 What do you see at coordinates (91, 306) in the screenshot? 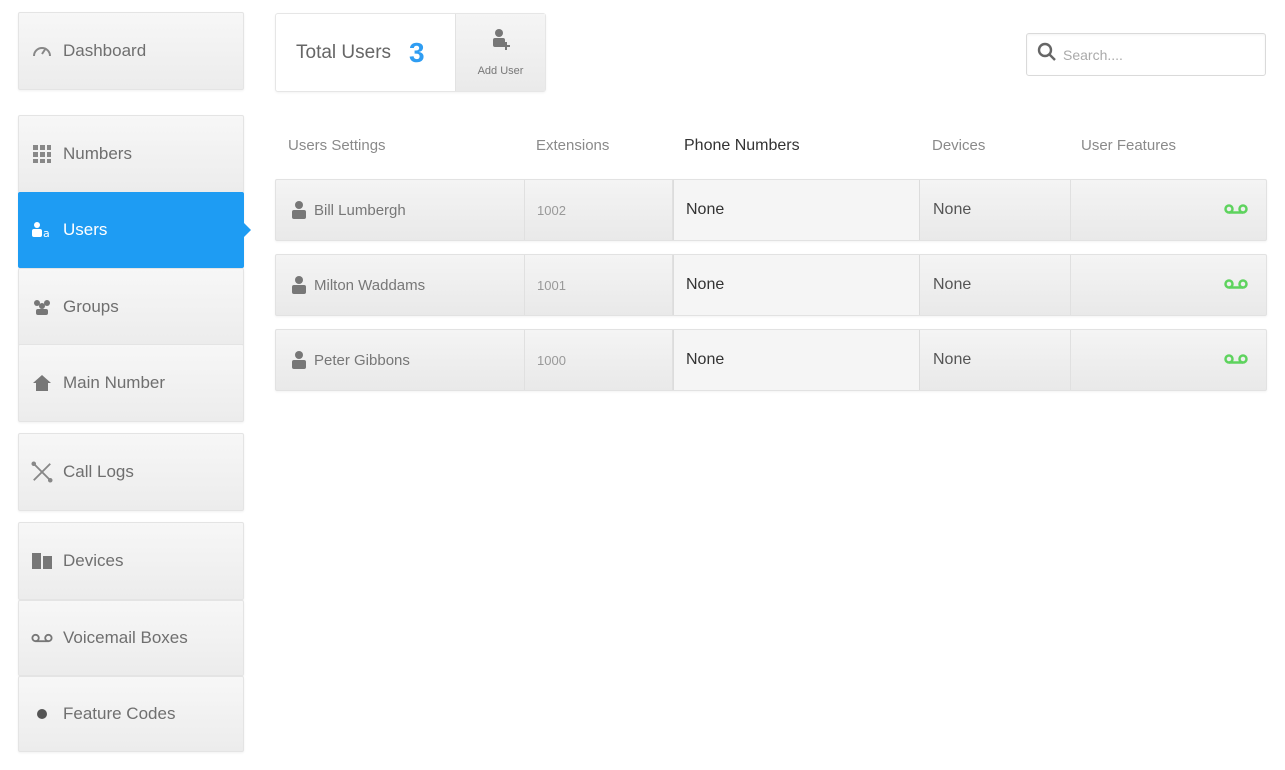
I see `sidebar-item-label: Groups` at bounding box center [91, 306].